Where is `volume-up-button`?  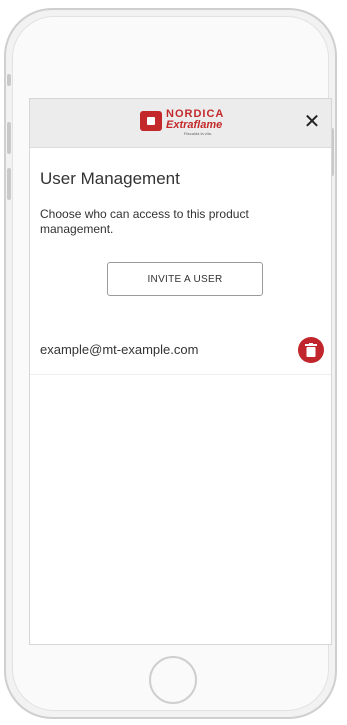 volume-up-button is located at coordinates (9, 138).